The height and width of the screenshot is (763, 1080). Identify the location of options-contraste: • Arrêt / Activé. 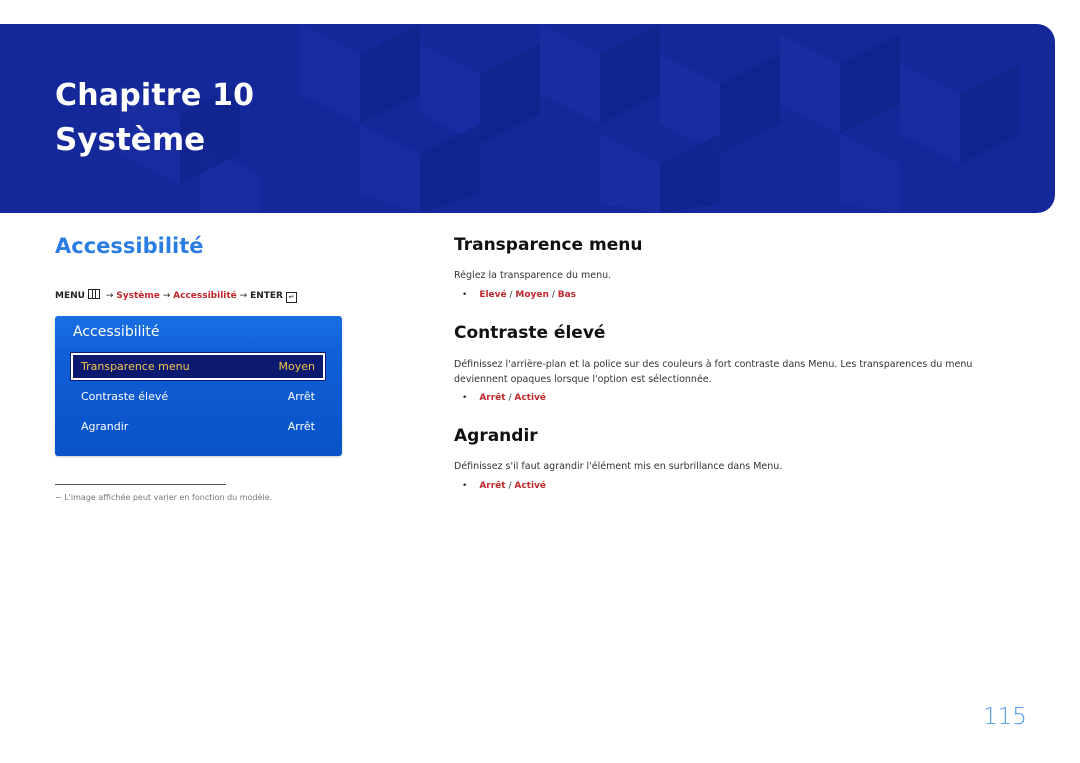
(504, 398).